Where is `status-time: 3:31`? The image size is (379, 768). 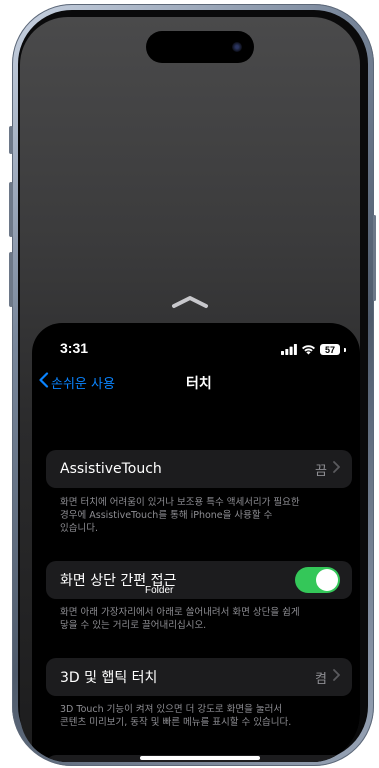 status-time: 3:31 is located at coordinates (74, 348).